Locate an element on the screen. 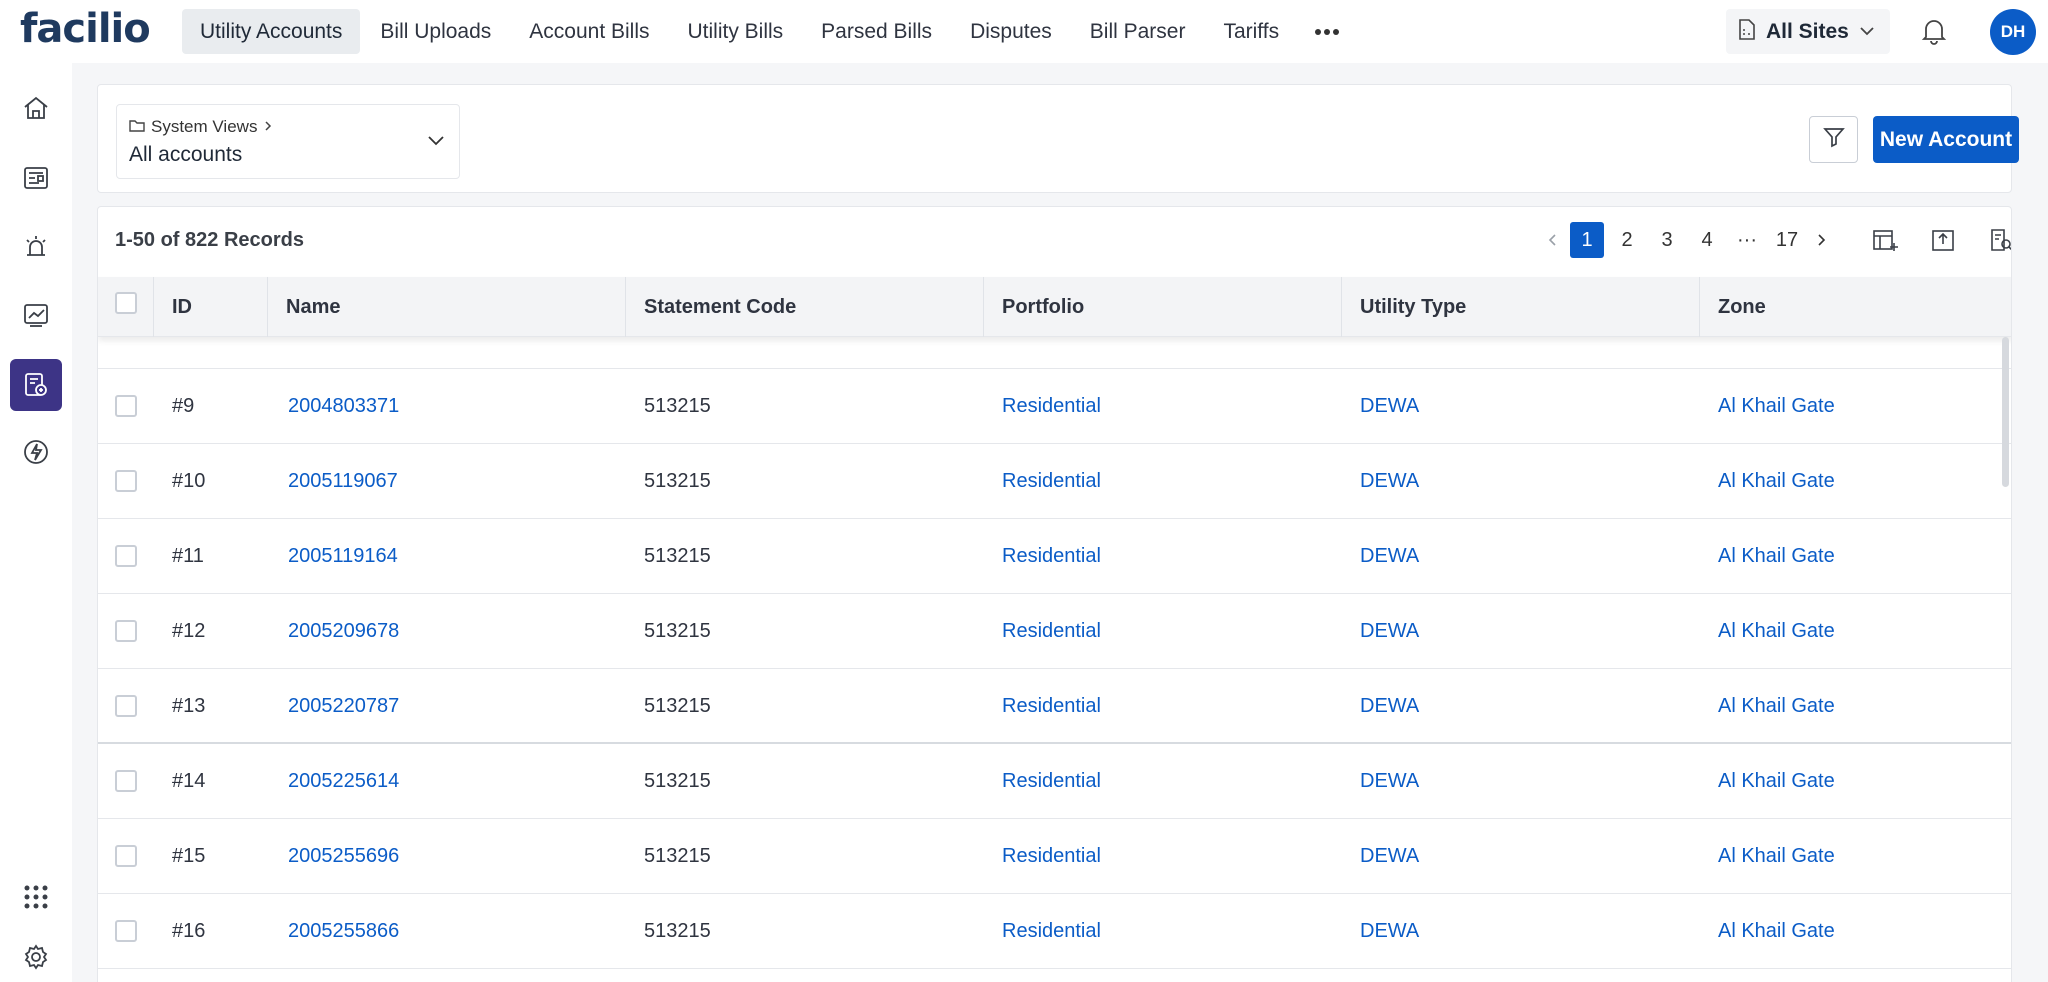 The image size is (2048, 982). analytics-icon is located at coordinates (36, 315).